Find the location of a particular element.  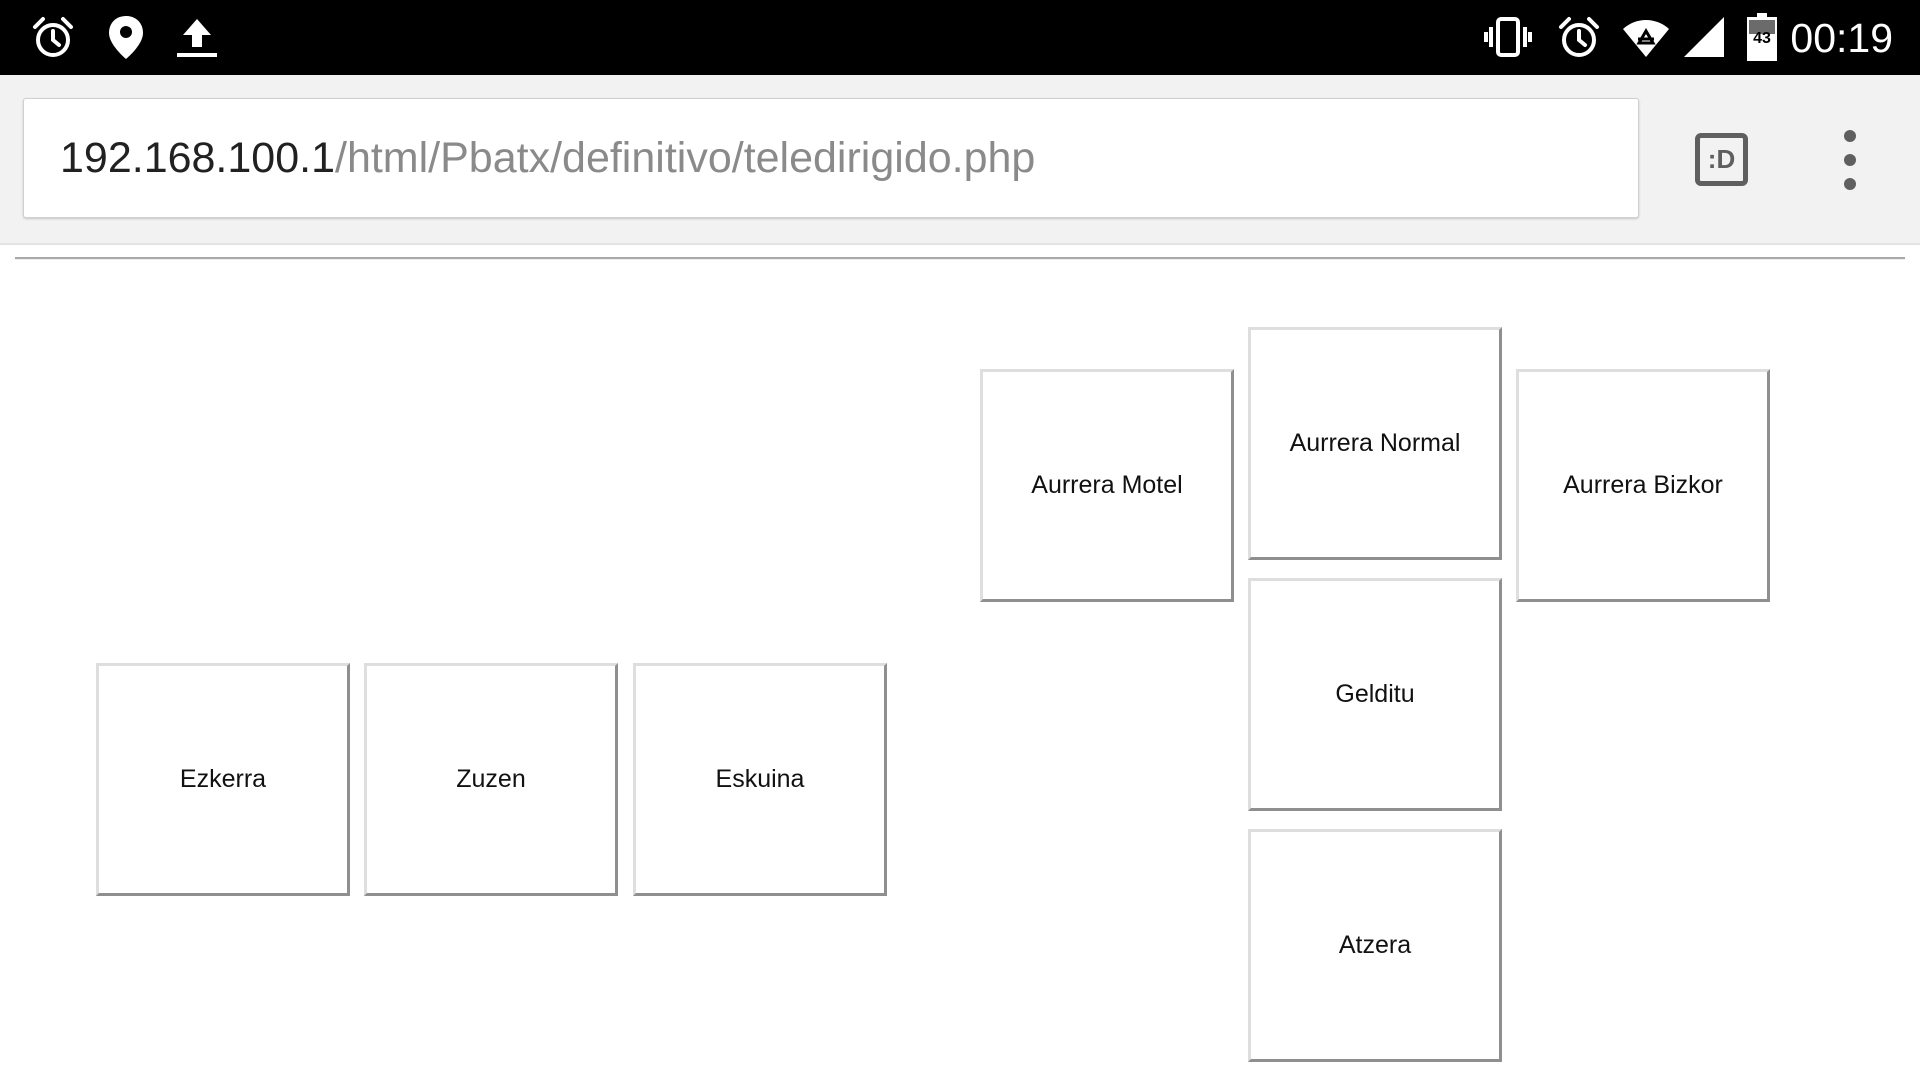

upload-icon is located at coordinates (197, 38).